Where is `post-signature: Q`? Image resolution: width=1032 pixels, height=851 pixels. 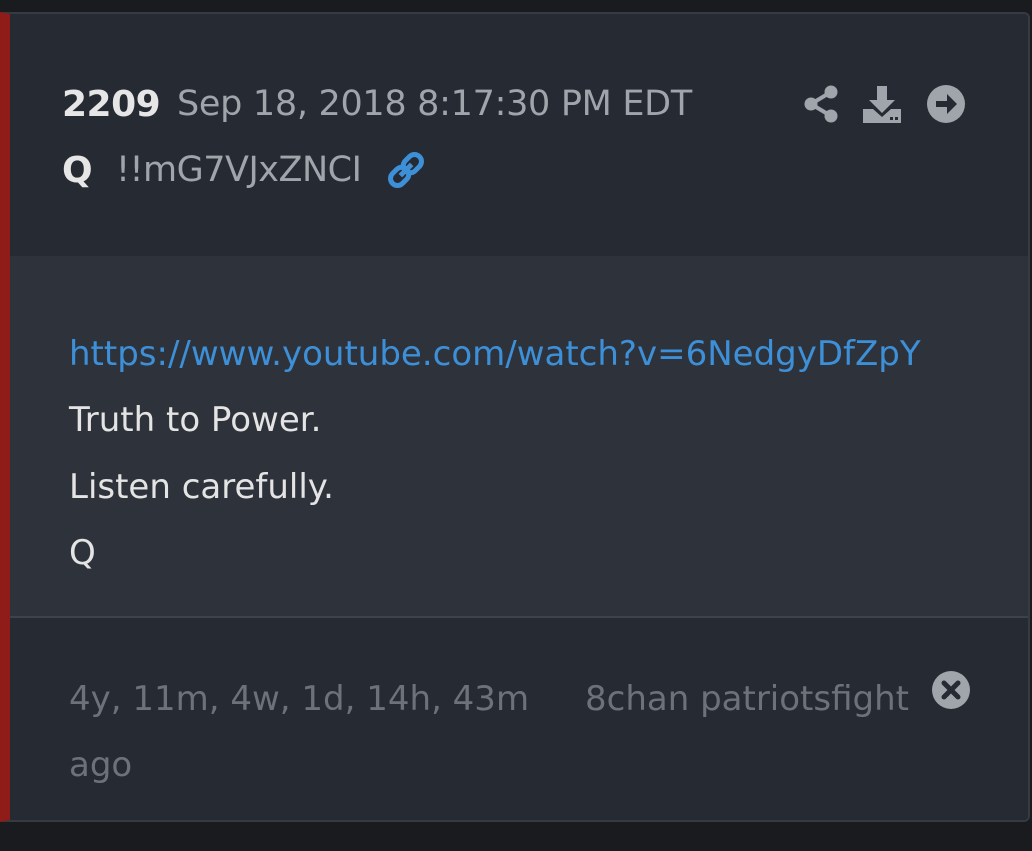
post-signature: Q is located at coordinates (82, 553).